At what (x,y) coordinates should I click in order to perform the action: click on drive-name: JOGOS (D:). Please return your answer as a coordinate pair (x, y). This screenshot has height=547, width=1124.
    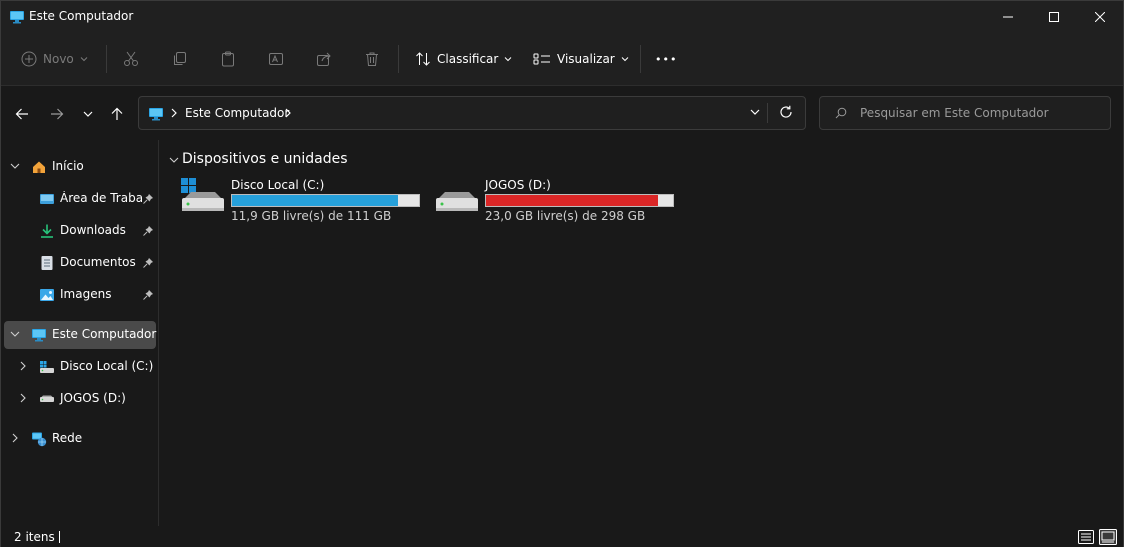
    Looking at the image, I should click on (518, 185).